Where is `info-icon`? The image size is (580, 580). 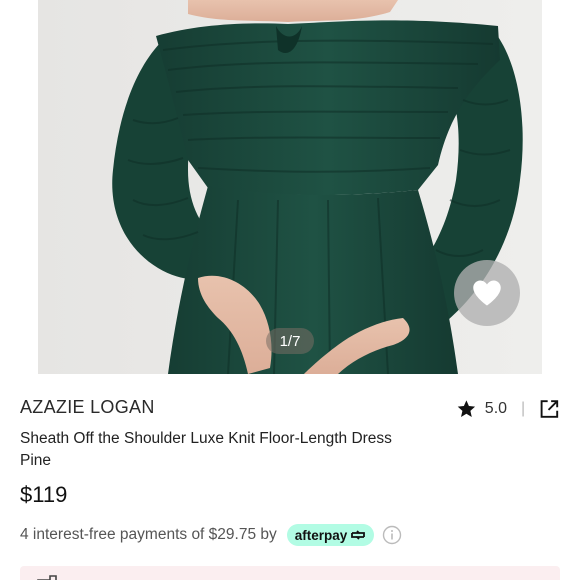 info-icon is located at coordinates (392, 535).